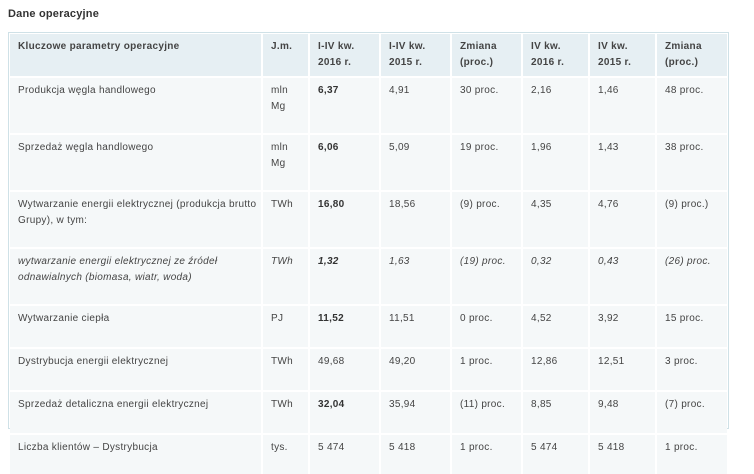 Image resolution: width=754 pixels, height=474 pixels. Describe the element at coordinates (556, 369) in the screenshot. I see `cell-q4-2016: 12,86` at that location.